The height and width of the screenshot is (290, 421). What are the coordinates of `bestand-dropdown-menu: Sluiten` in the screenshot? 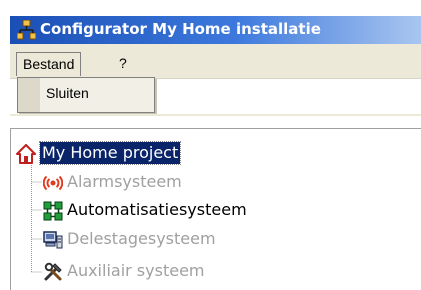 It's located at (86, 95).